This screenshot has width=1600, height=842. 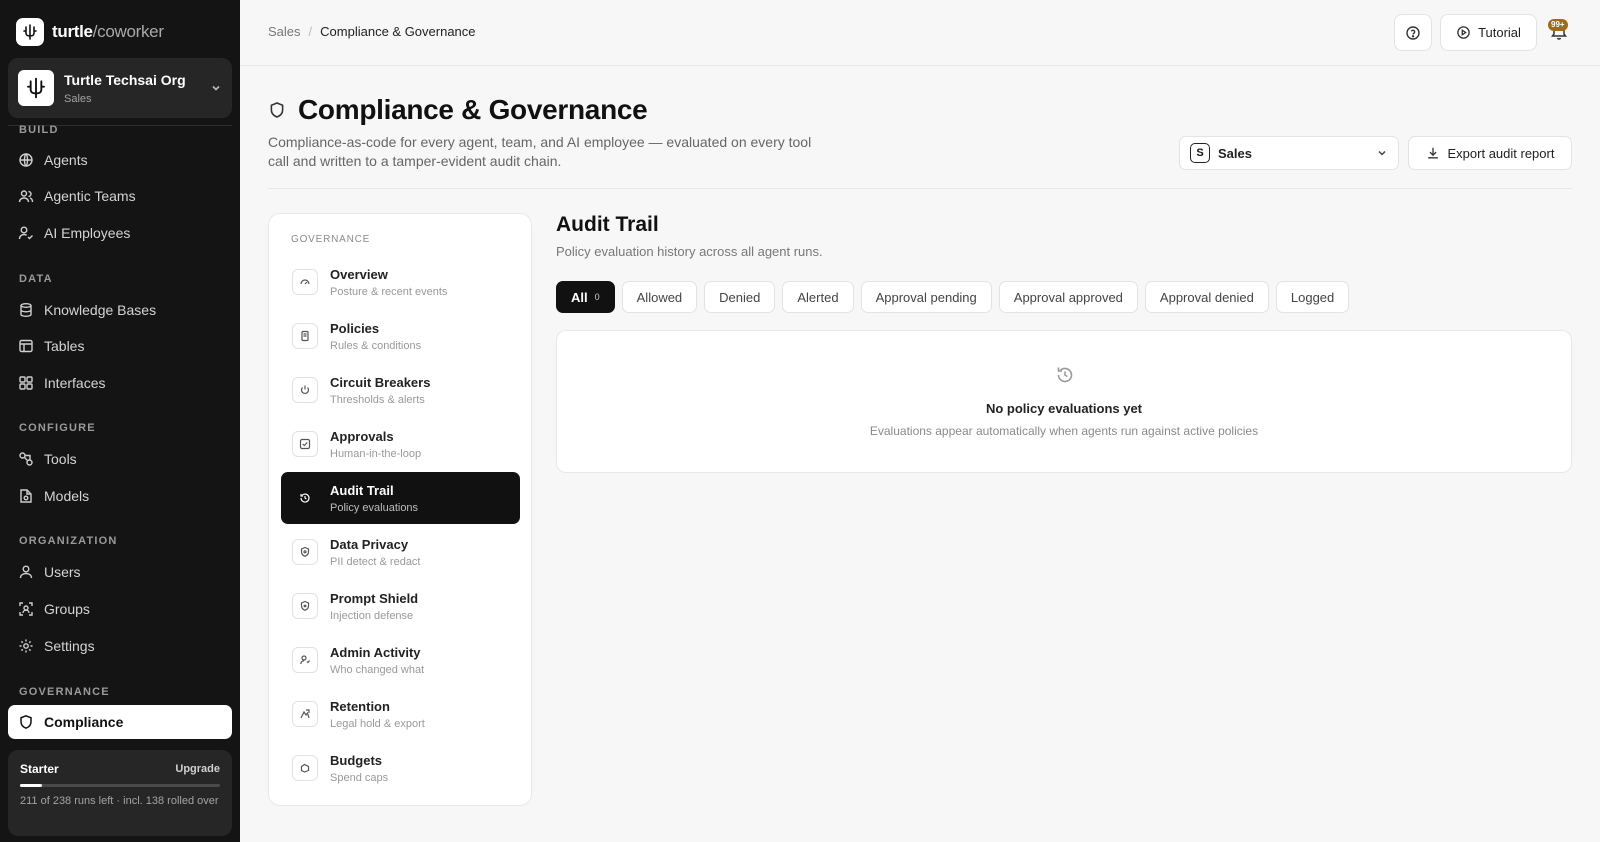 I want to click on app-logo: turtle/coworker, so click(x=90, y=32).